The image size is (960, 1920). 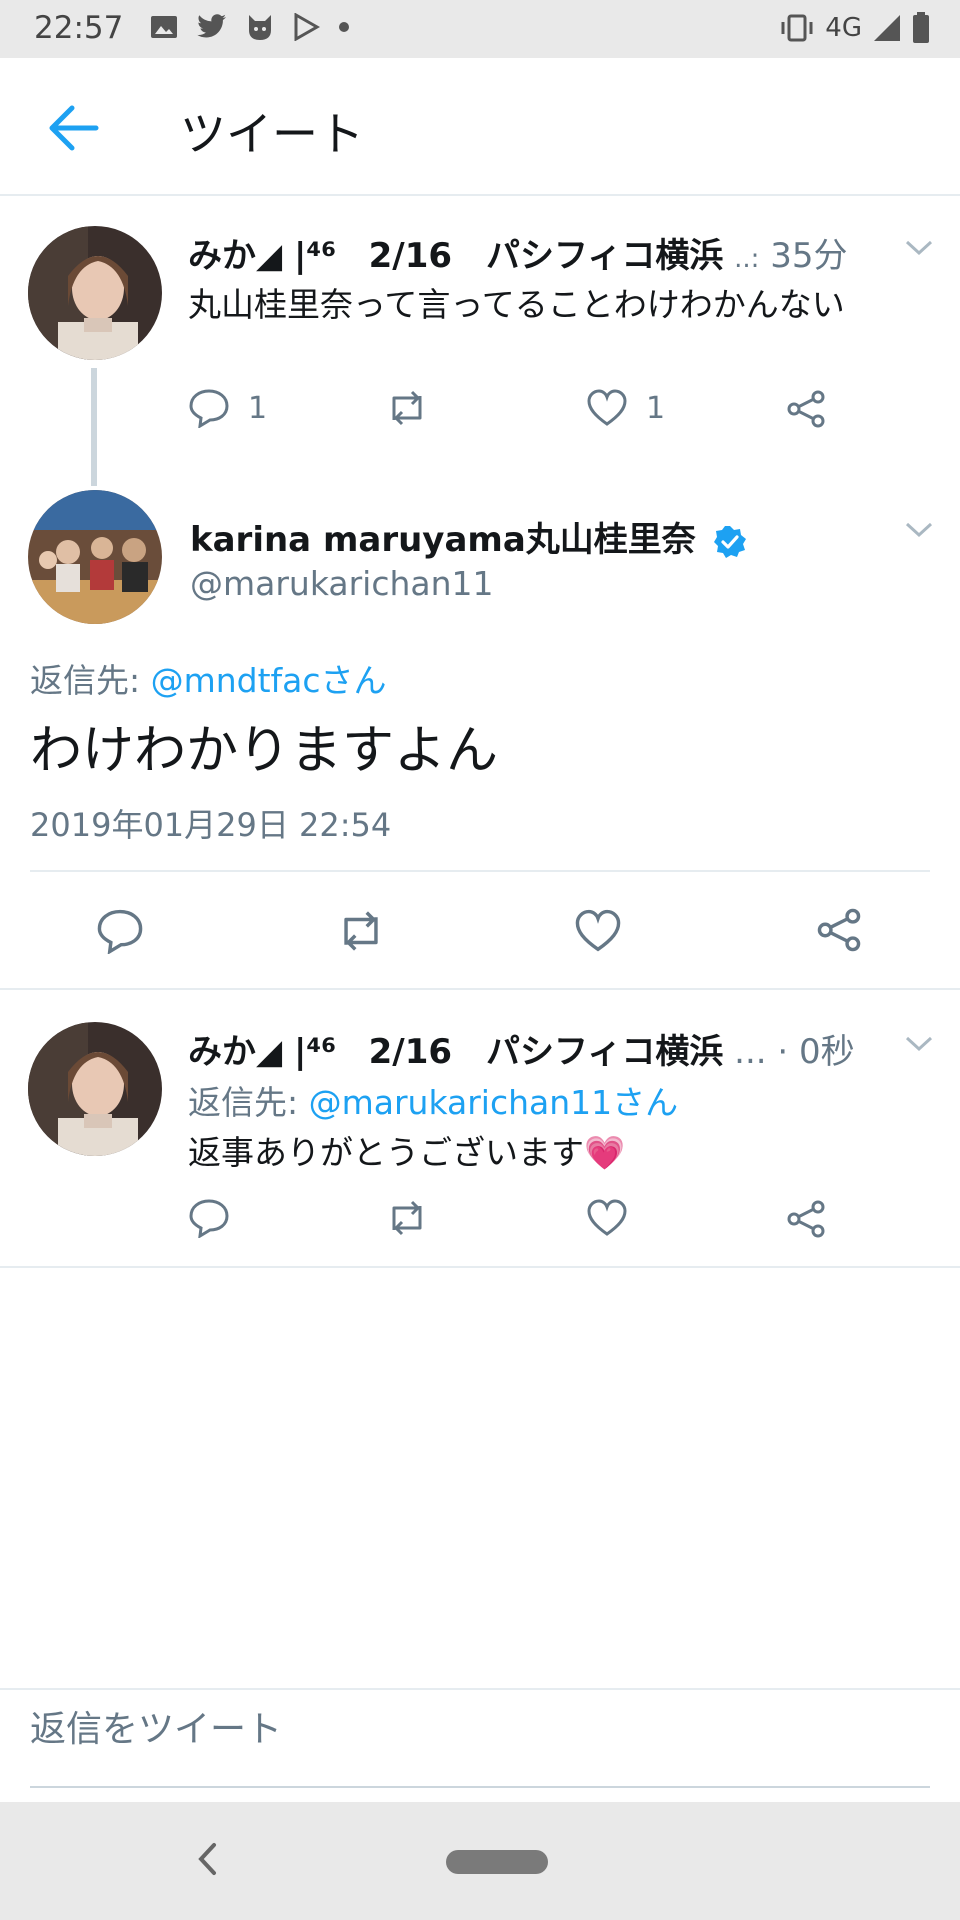 I want to click on reply-input: 返信をツイート, so click(x=156, y=1726).